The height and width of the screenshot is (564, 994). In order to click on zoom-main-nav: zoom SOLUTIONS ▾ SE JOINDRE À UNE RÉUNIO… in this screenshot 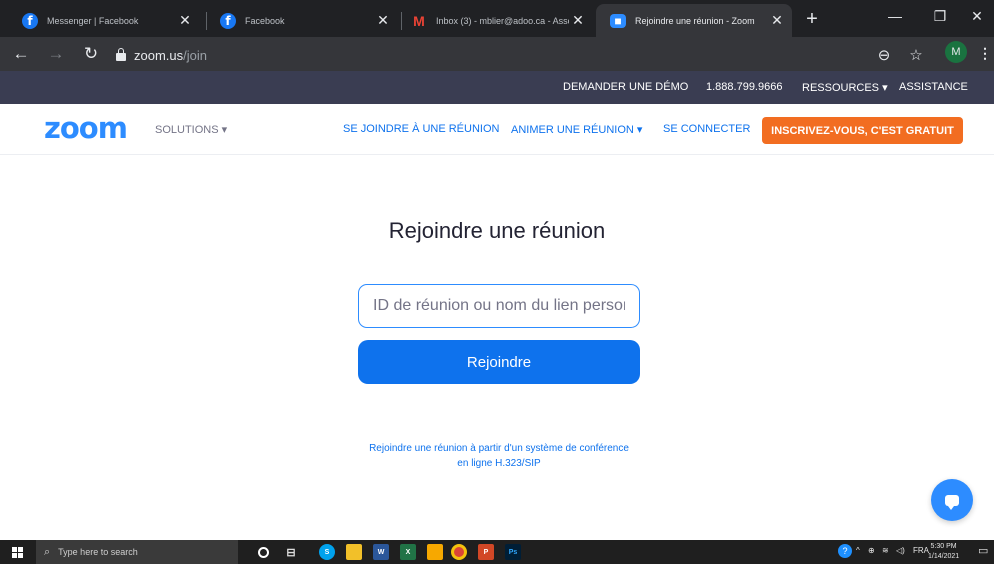, I will do `click(497, 129)`.